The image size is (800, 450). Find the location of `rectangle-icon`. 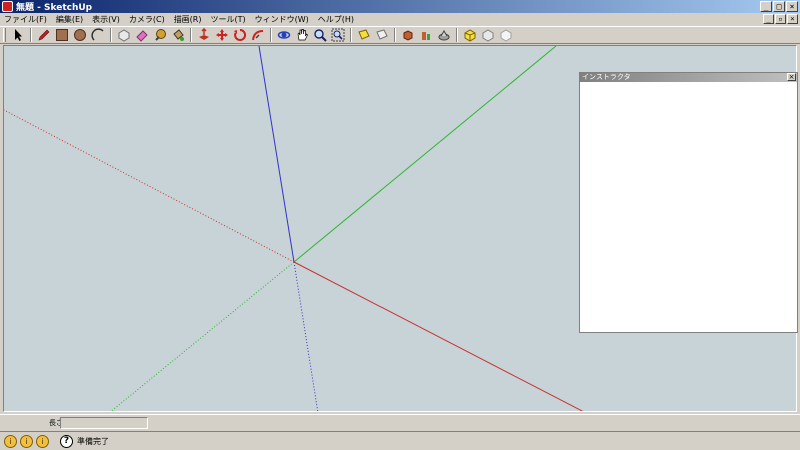

rectangle-icon is located at coordinates (61, 35).